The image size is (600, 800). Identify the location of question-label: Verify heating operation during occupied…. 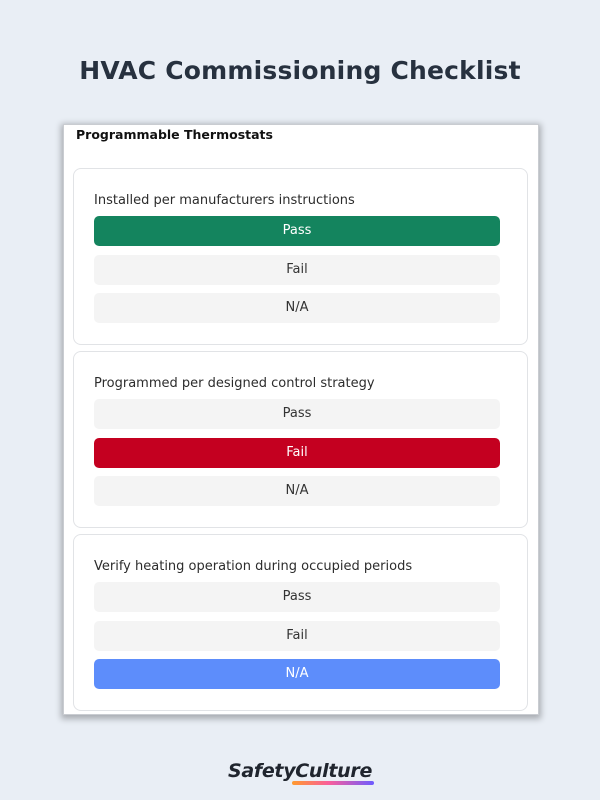
(253, 566).